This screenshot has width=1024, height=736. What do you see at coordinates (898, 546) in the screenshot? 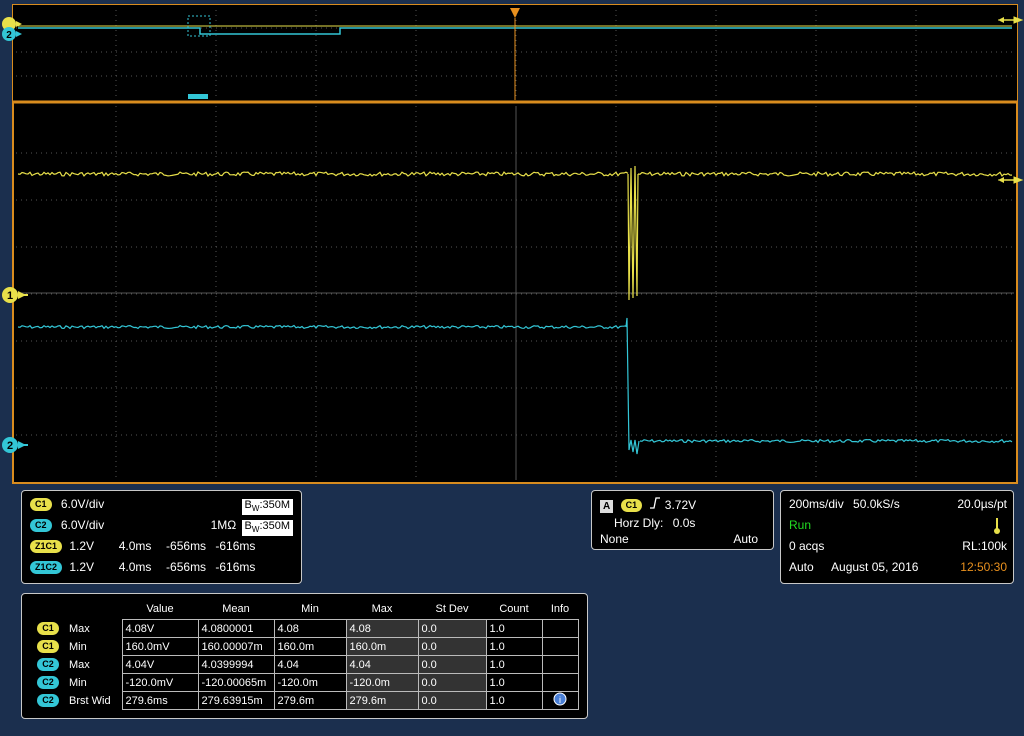
I see `acqs-row: 0 acqs RL:100k` at bounding box center [898, 546].